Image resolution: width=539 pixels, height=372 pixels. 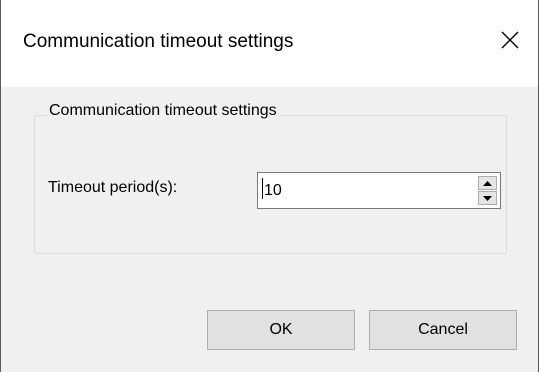 I want to click on window-title: Communication timeout settings, so click(x=158, y=41).